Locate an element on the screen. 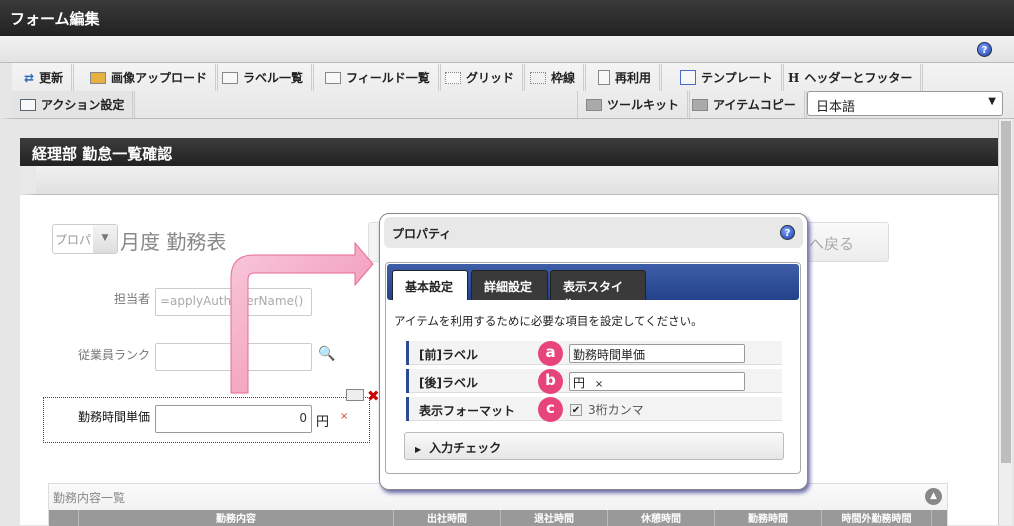 The image size is (1014, 526). field-label: 従業員ランク is located at coordinates (113, 355).